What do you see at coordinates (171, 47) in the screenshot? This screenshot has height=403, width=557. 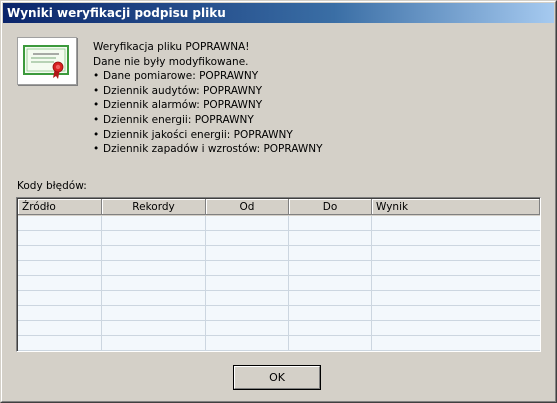 I see `verification-heading: Weryfikacja pliku POPRAWNA!` at bounding box center [171, 47].